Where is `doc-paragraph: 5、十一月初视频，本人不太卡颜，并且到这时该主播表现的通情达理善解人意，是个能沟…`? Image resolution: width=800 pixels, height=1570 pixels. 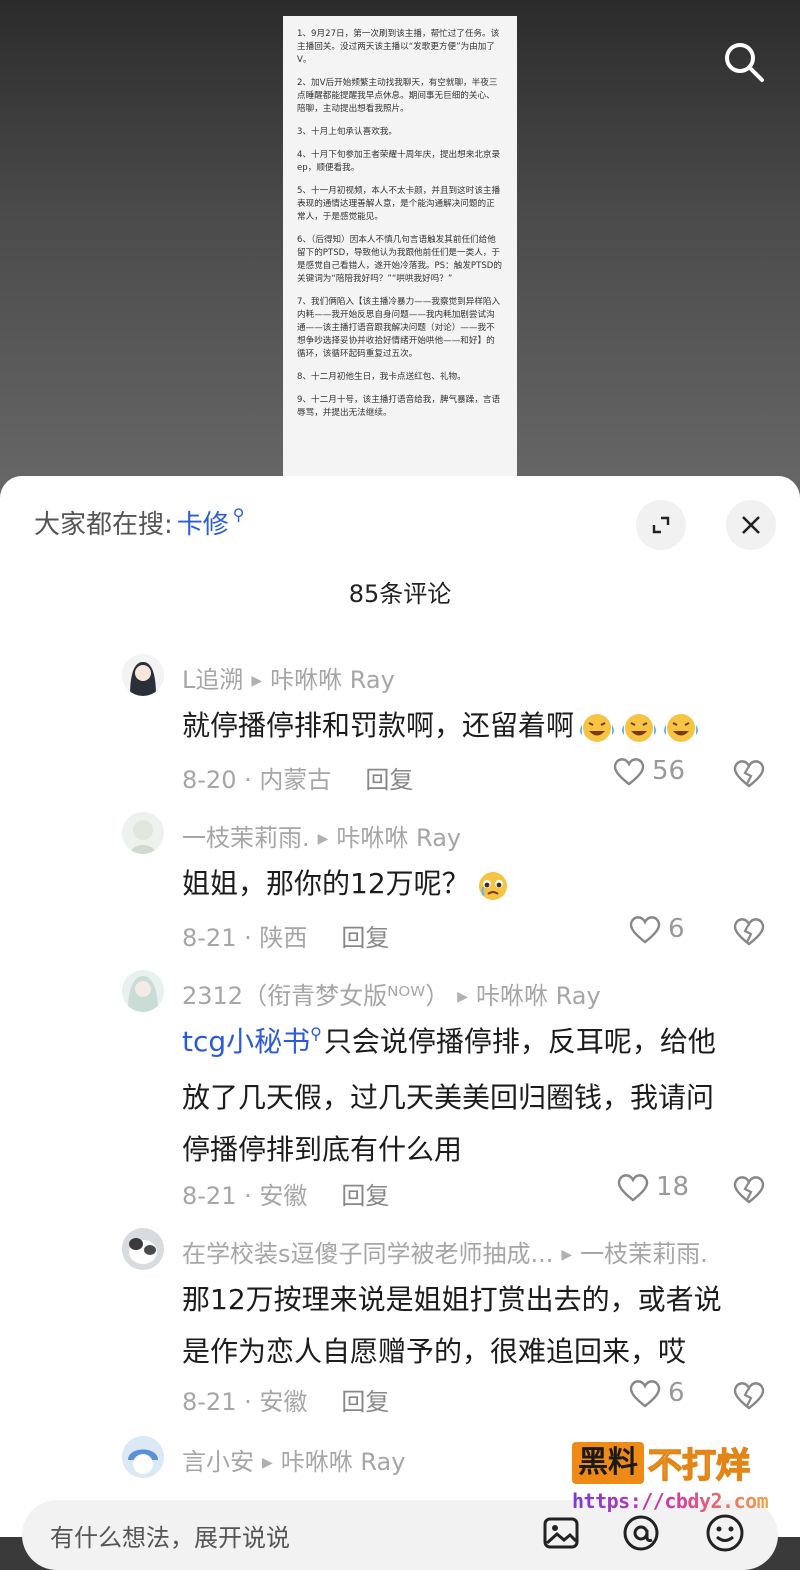 doc-paragraph: 5、十一月初视频，本人不太卡颜，并且到这时该主播表现的通情达理善解人意，是个能沟… is located at coordinates (399, 204).